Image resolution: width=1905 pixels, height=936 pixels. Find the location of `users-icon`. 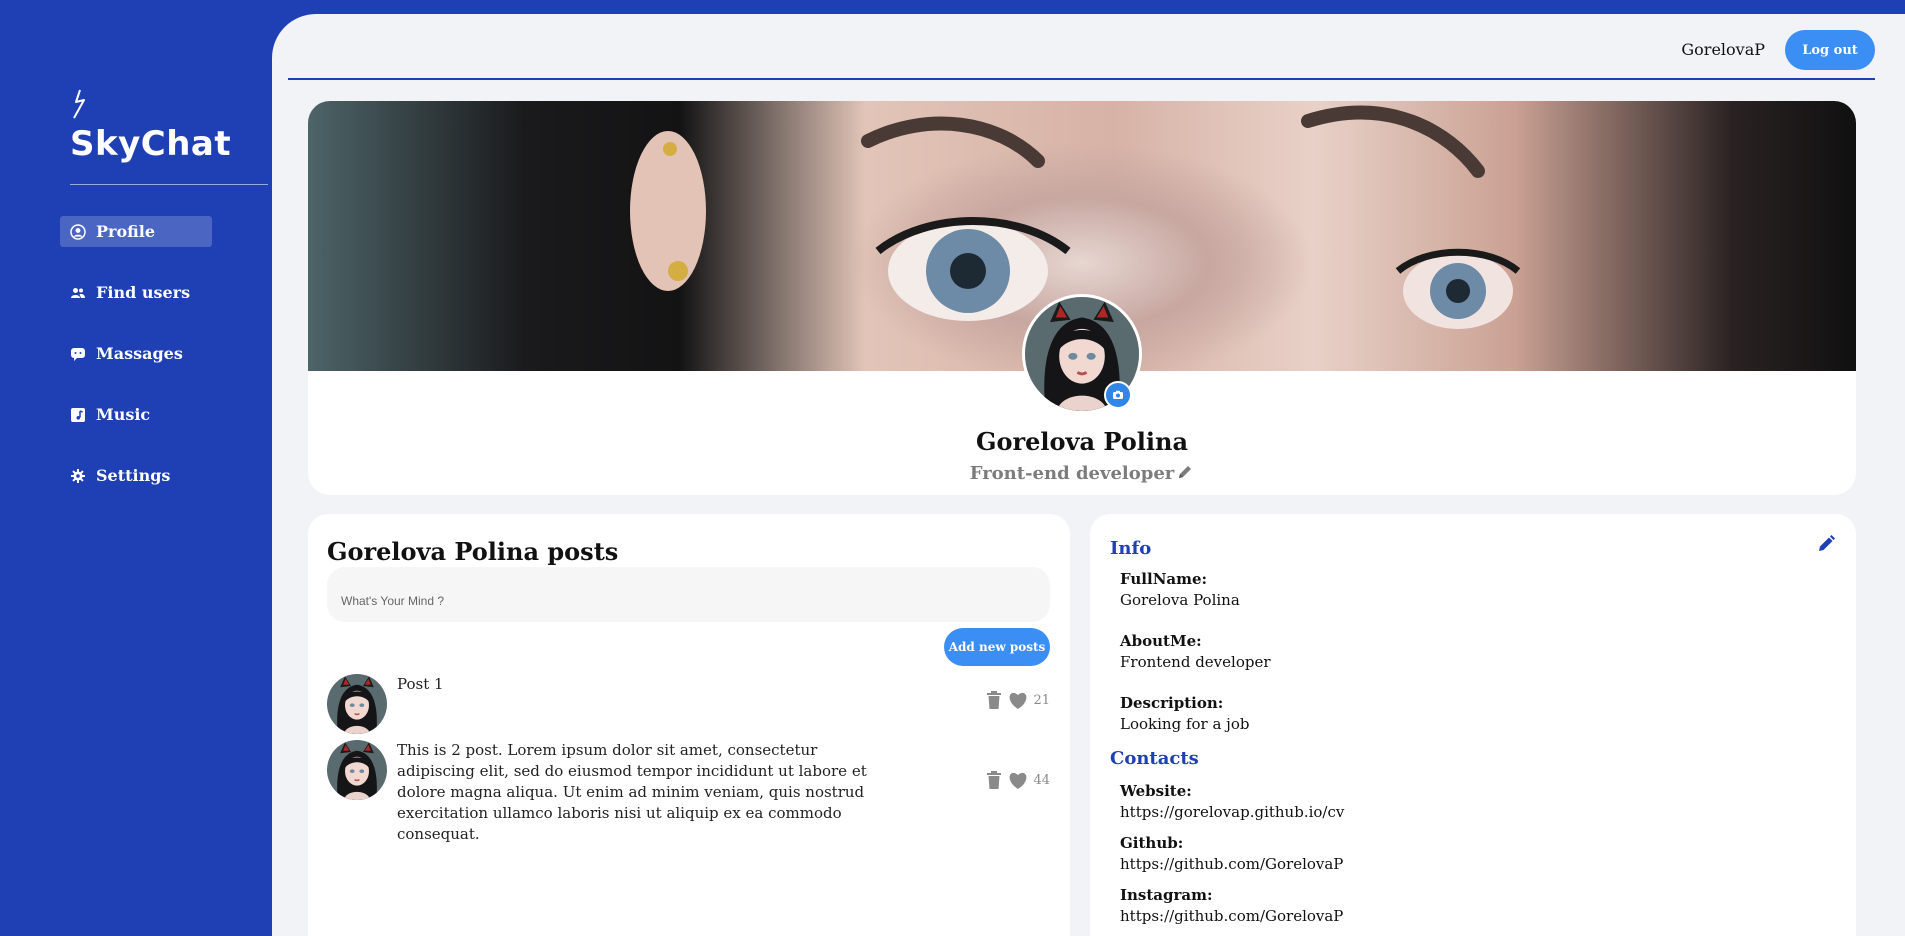

users-icon is located at coordinates (78, 293).